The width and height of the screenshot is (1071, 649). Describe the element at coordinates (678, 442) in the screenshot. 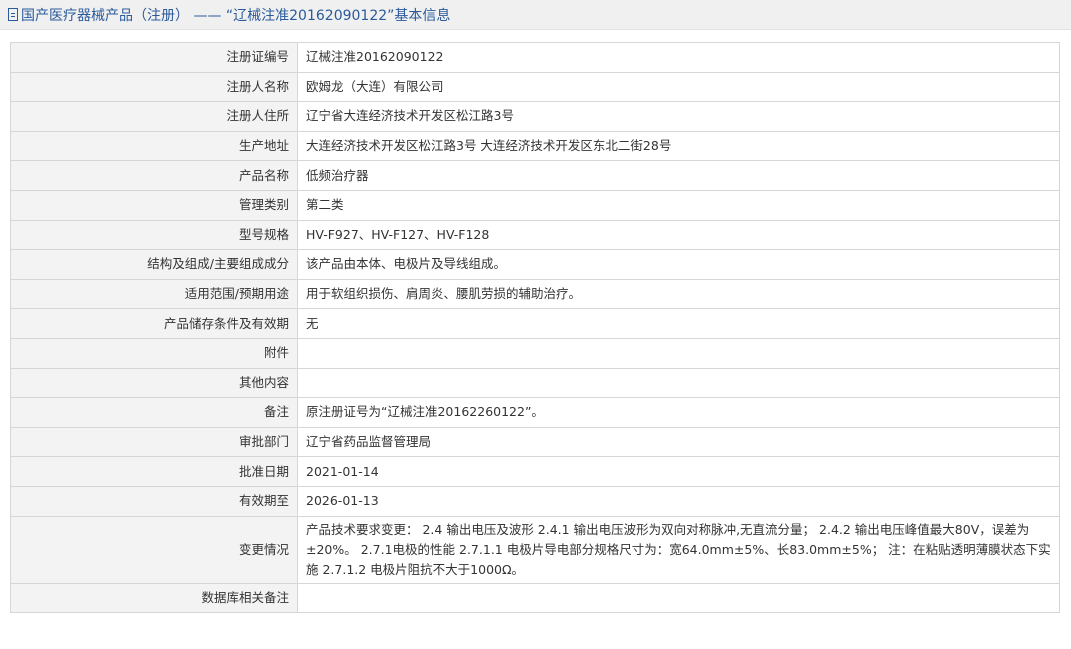

I see `row-value: 辽宁省药品监督管理局` at that location.